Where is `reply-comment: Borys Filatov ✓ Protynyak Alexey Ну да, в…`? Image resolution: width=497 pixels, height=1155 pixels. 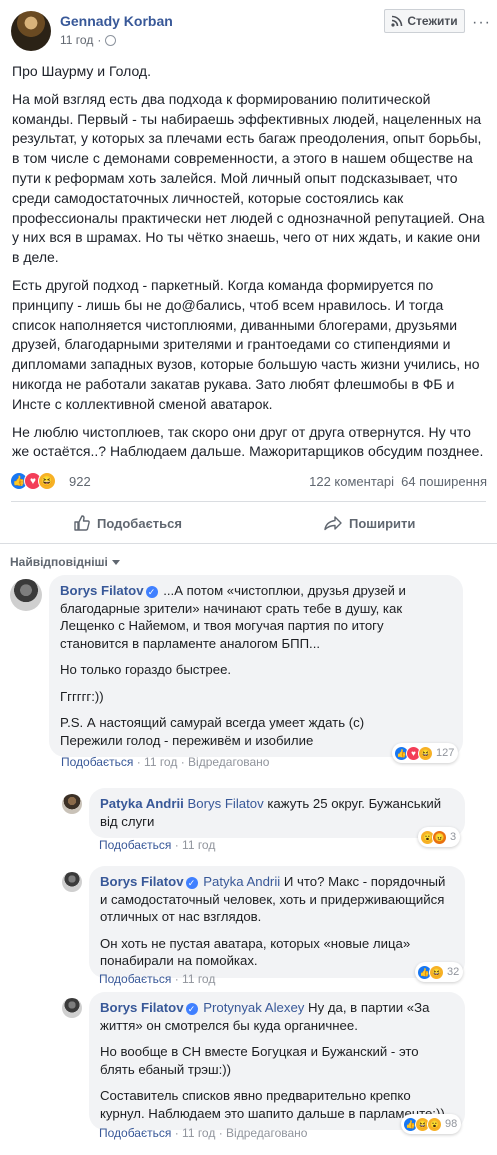 reply-comment: Borys Filatov ✓ Protynyak Alexey Ну да, в… is located at coordinates (248, 1067).